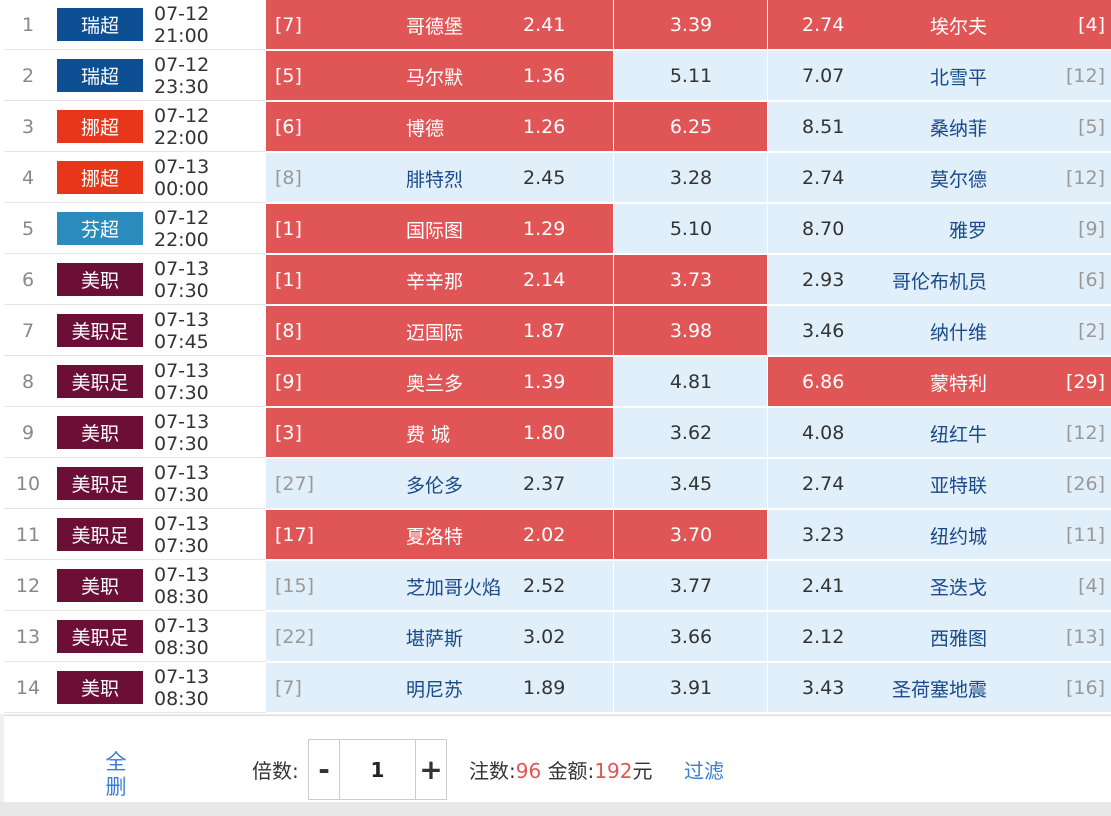 The height and width of the screenshot is (816, 1111). Describe the element at coordinates (288, 433) in the screenshot. I see `home-rank: [3]` at that location.